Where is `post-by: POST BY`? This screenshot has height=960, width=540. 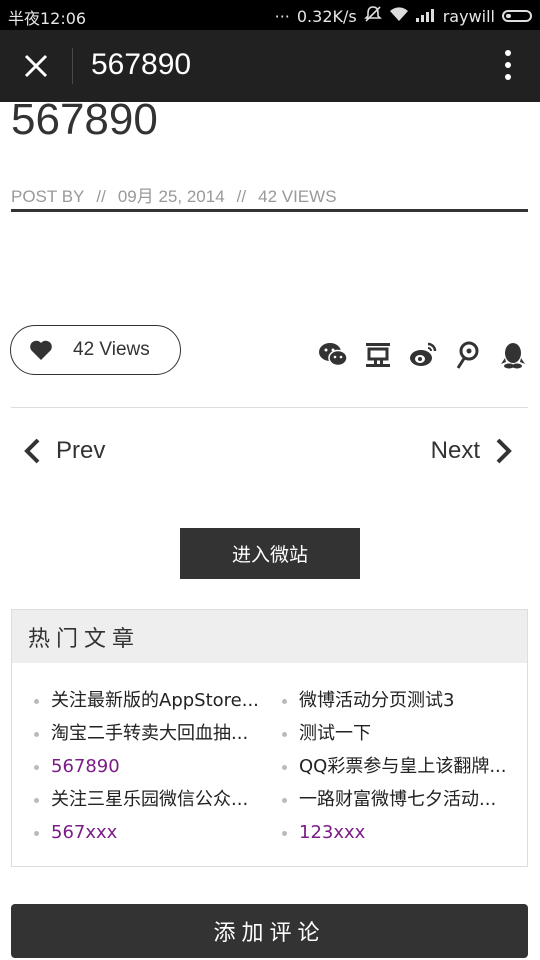
post-by: POST BY is located at coordinates (48, 196).